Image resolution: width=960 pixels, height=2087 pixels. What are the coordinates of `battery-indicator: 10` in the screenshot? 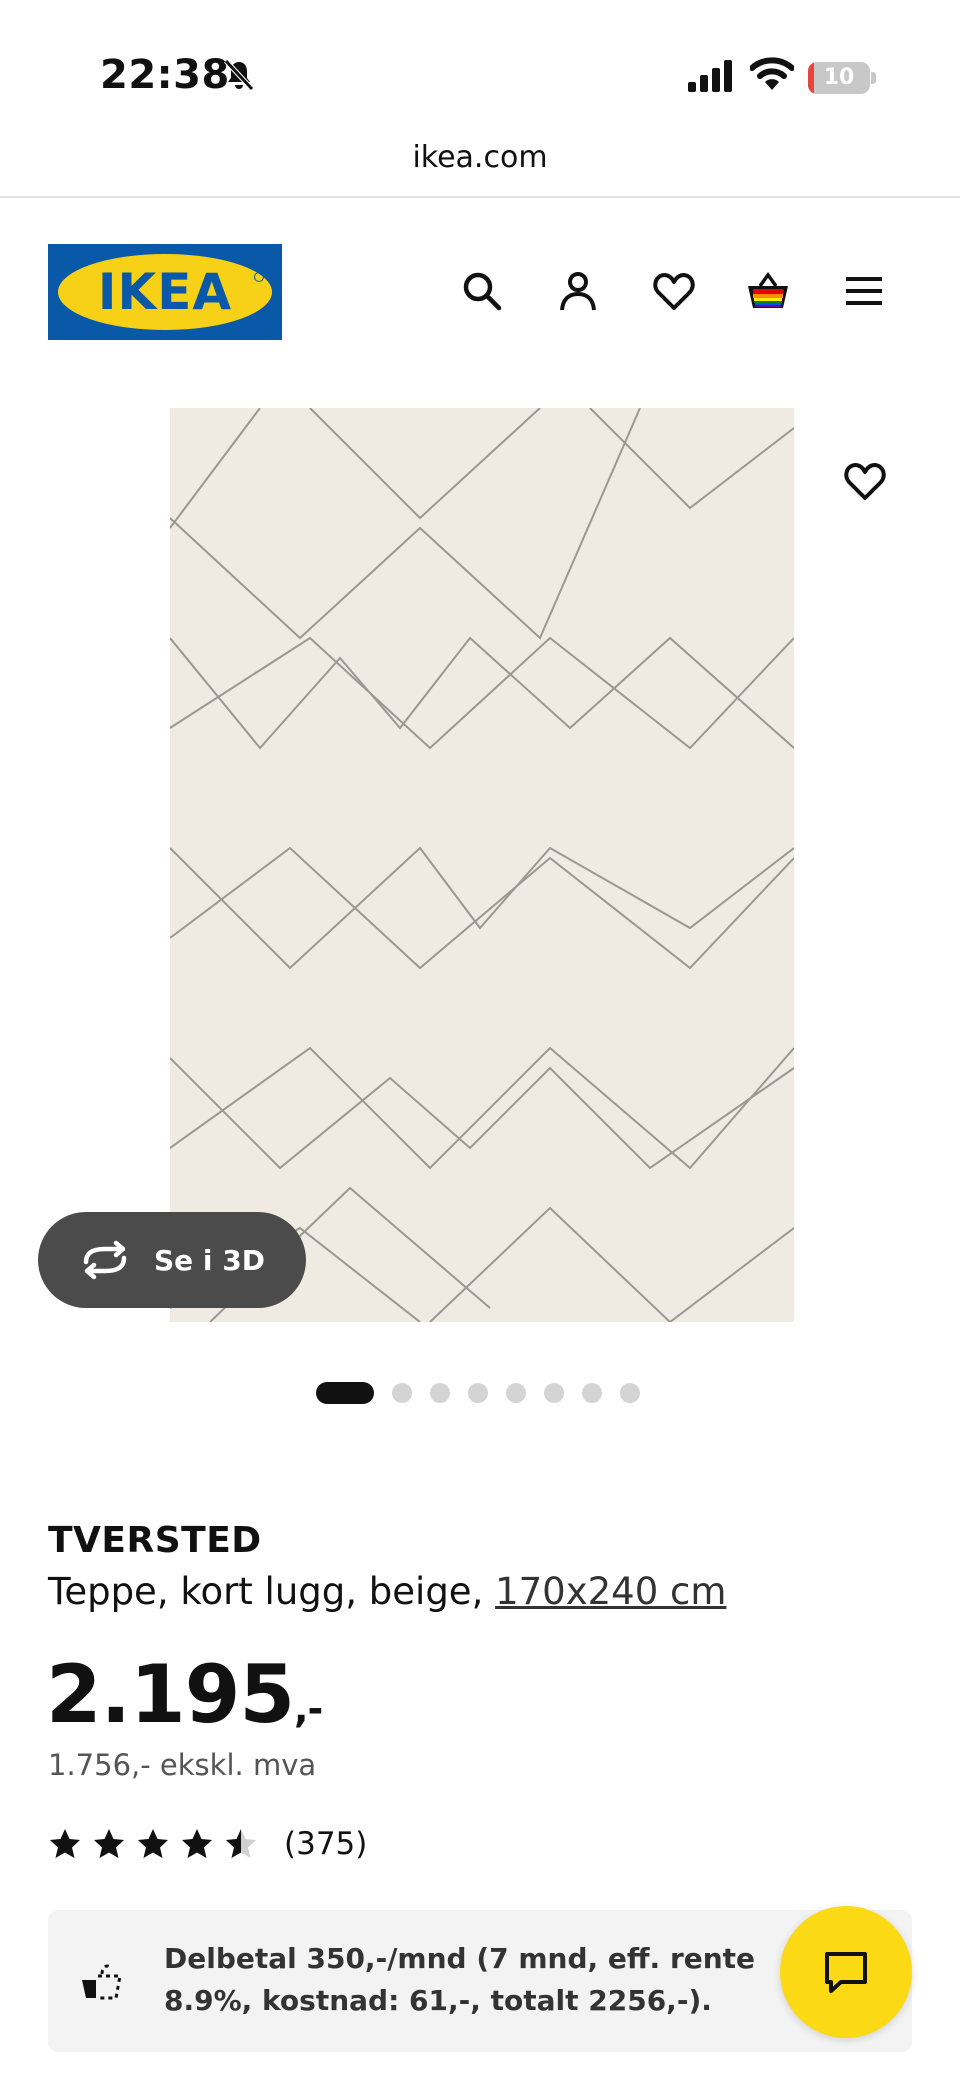 It's located at (842, 78).